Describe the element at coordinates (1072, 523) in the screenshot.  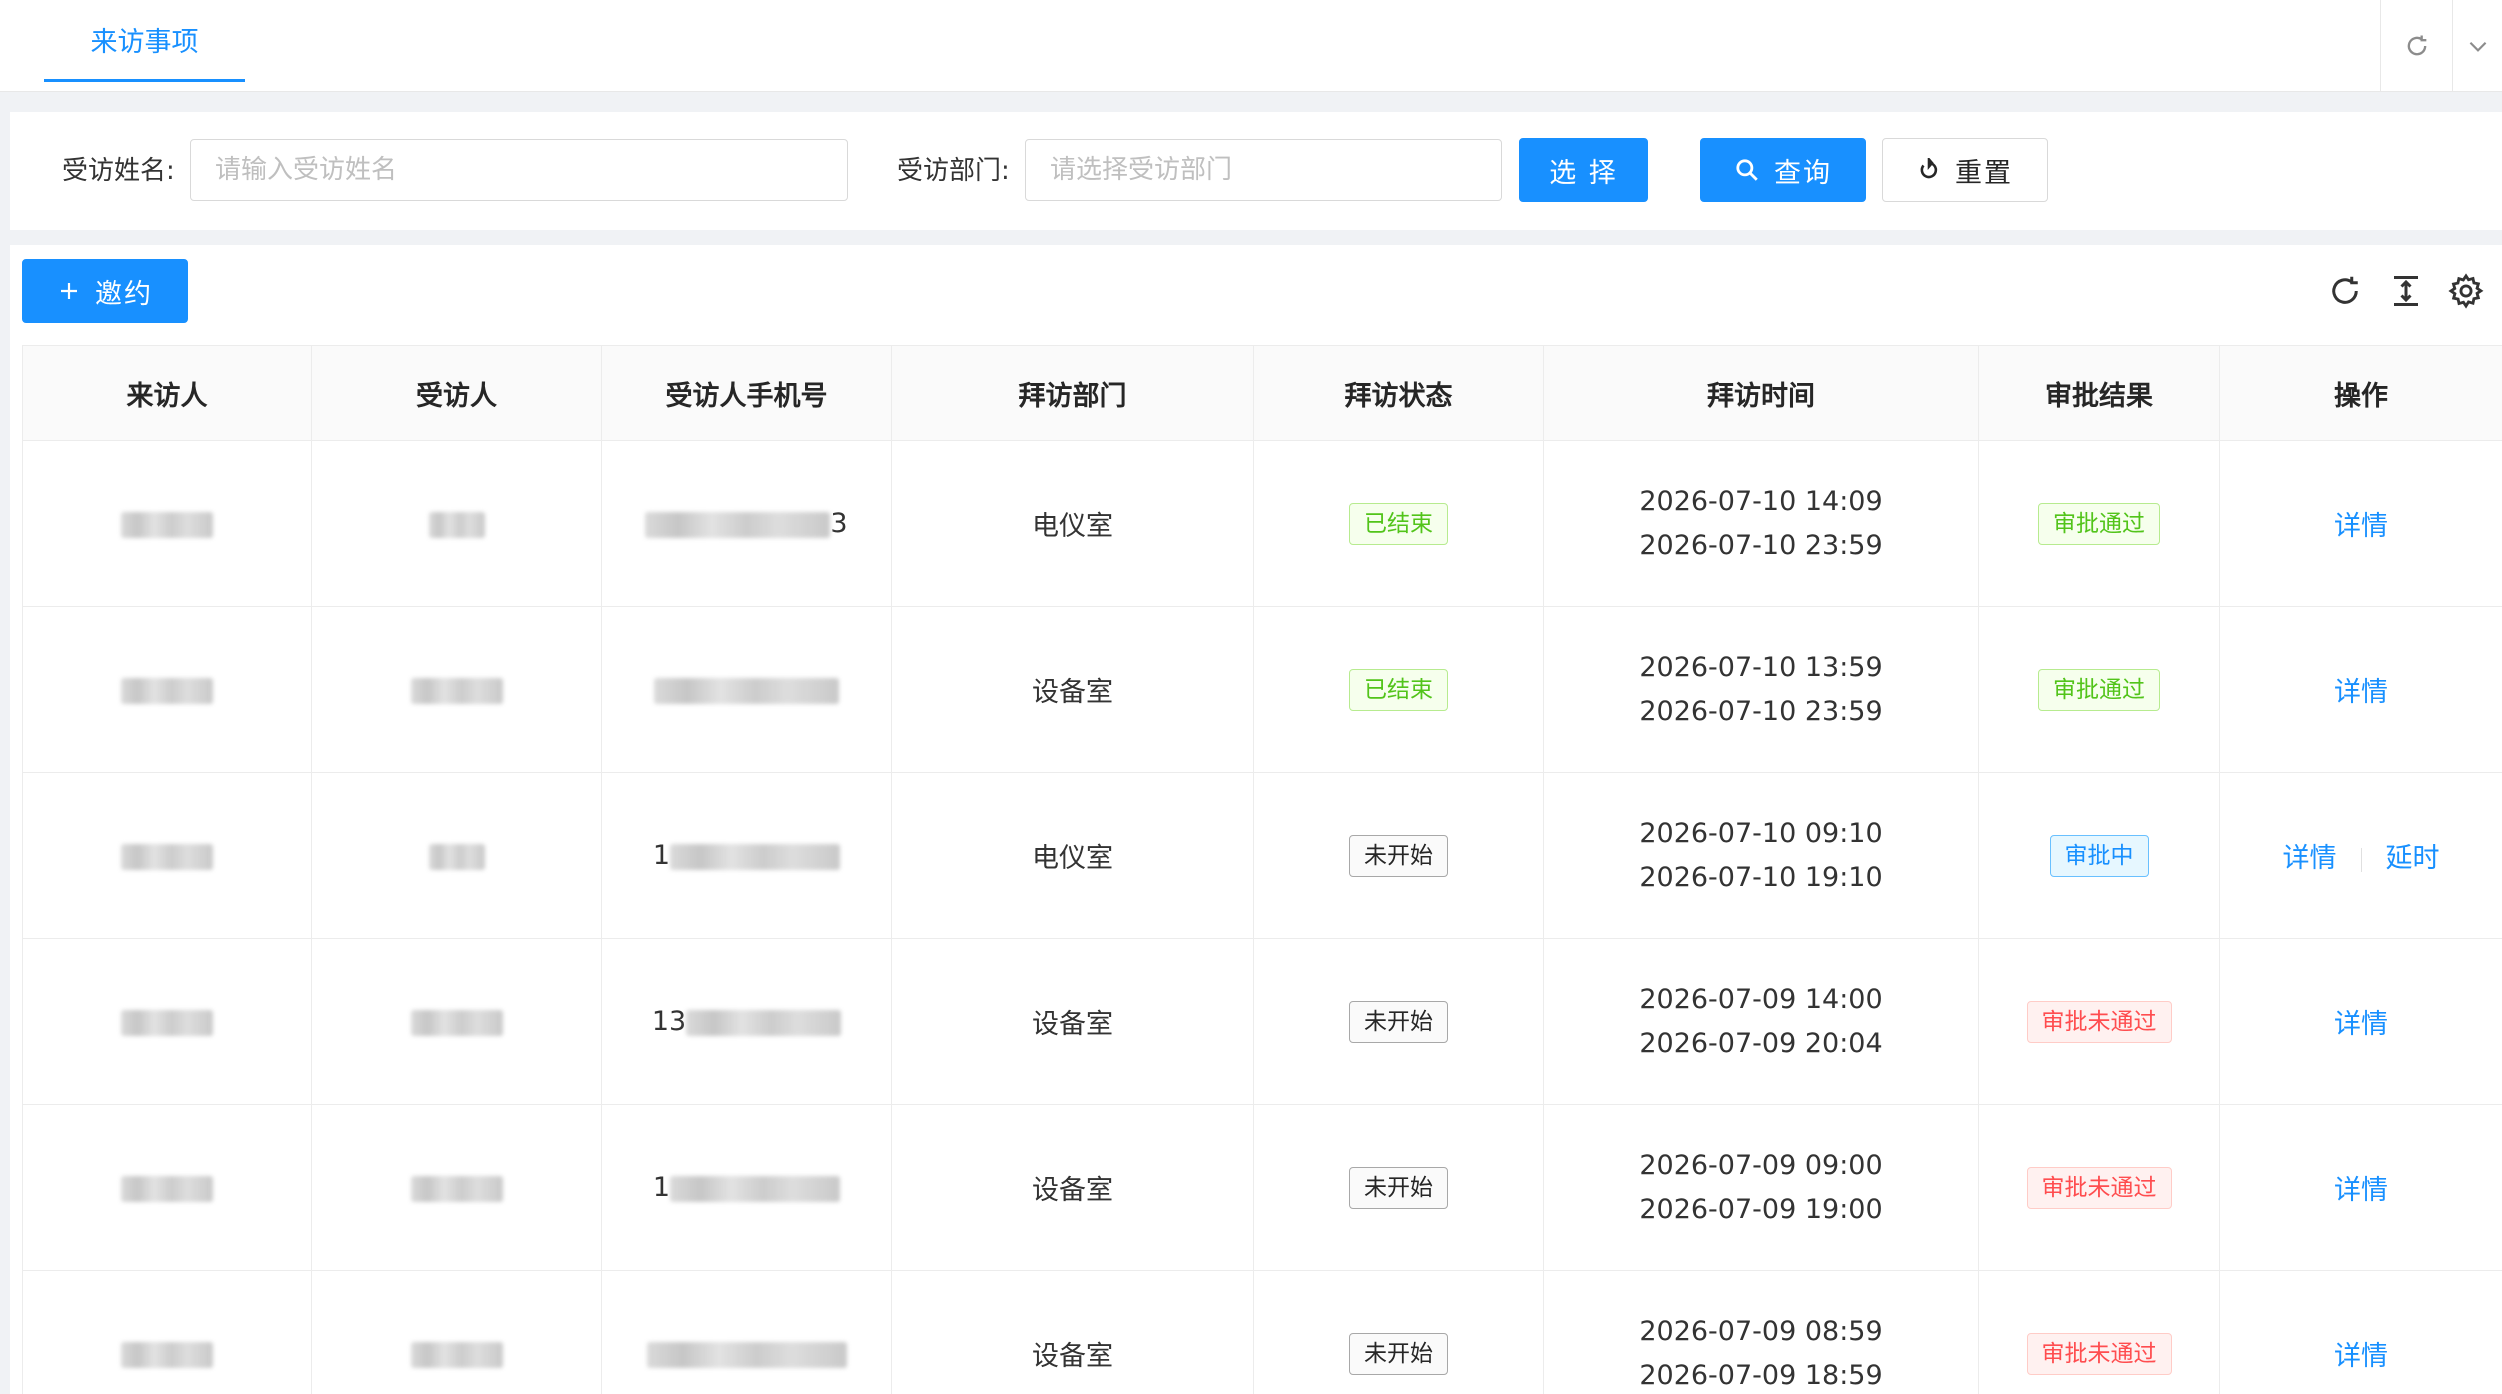
I see `dept-cell: 电仪室` at that location.